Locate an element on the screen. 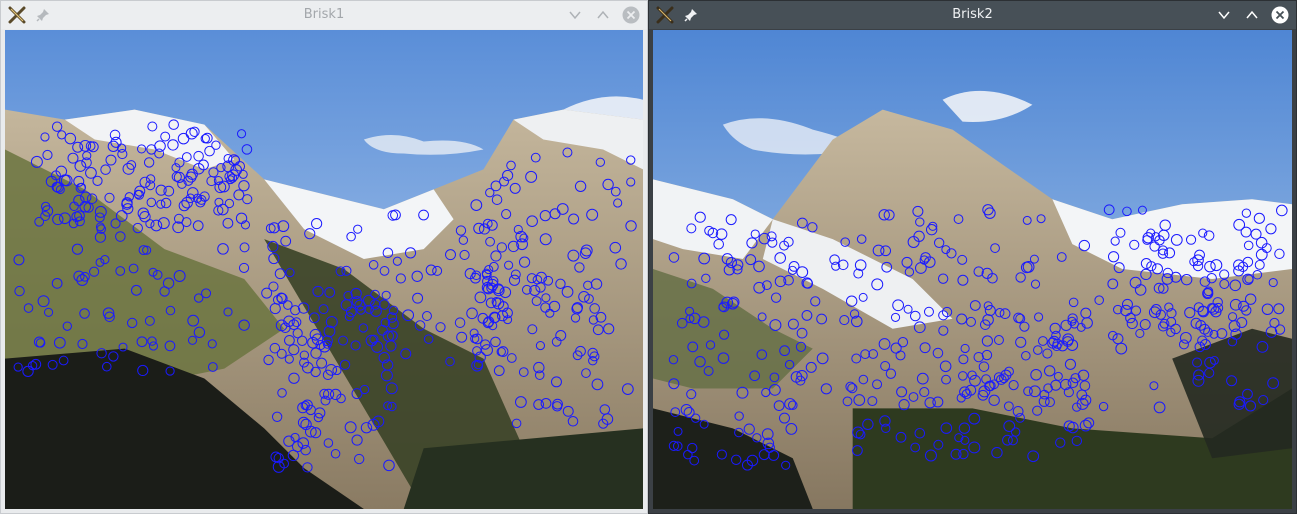 The image size is (1297, 514). window-title: Brisk2 is located at coordinates (972, 14).